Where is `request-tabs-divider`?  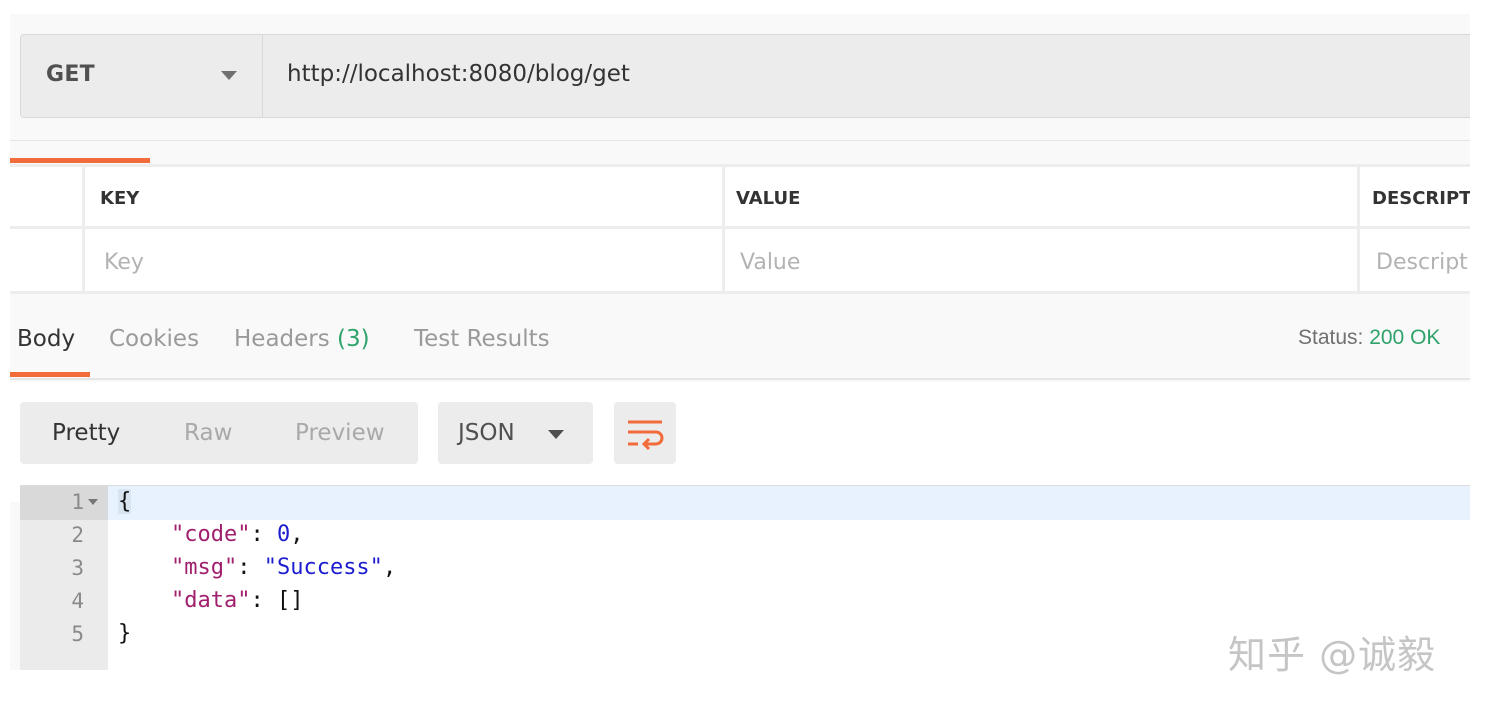
request-tabs-divider is located at coordinates (740, 140).